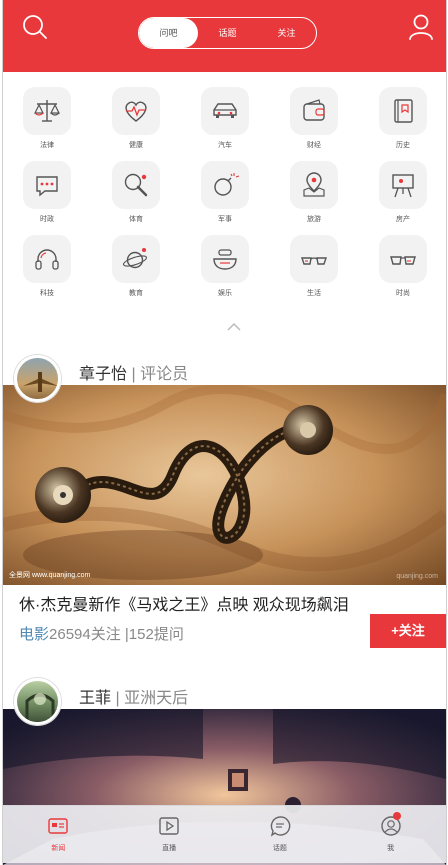 Image resolution: width=448 pixels, height=865 pixels. I want to click on category-tiyu: 体育, so click(136, 193).